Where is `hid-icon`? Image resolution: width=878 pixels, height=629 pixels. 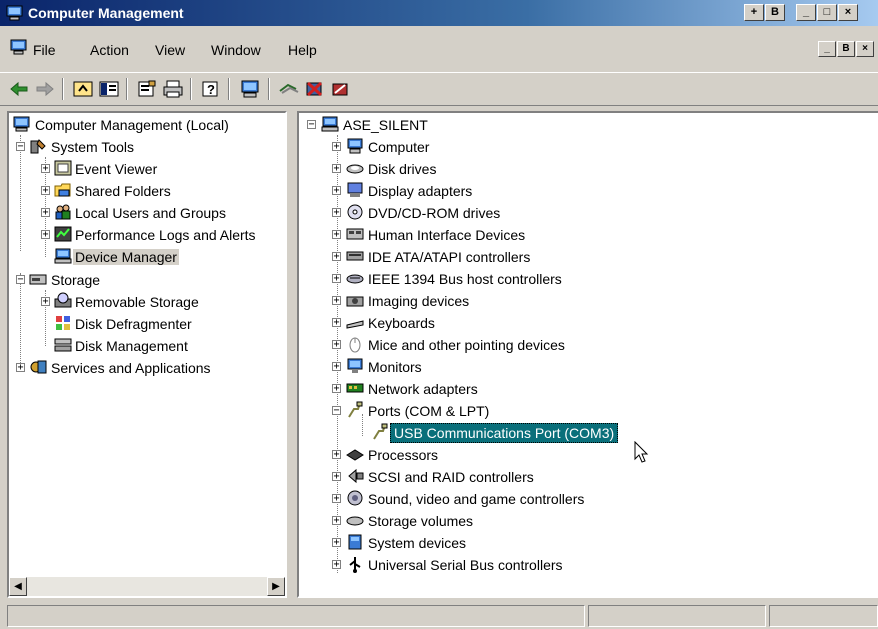 hid-icon is located at coordinates (355, 234).